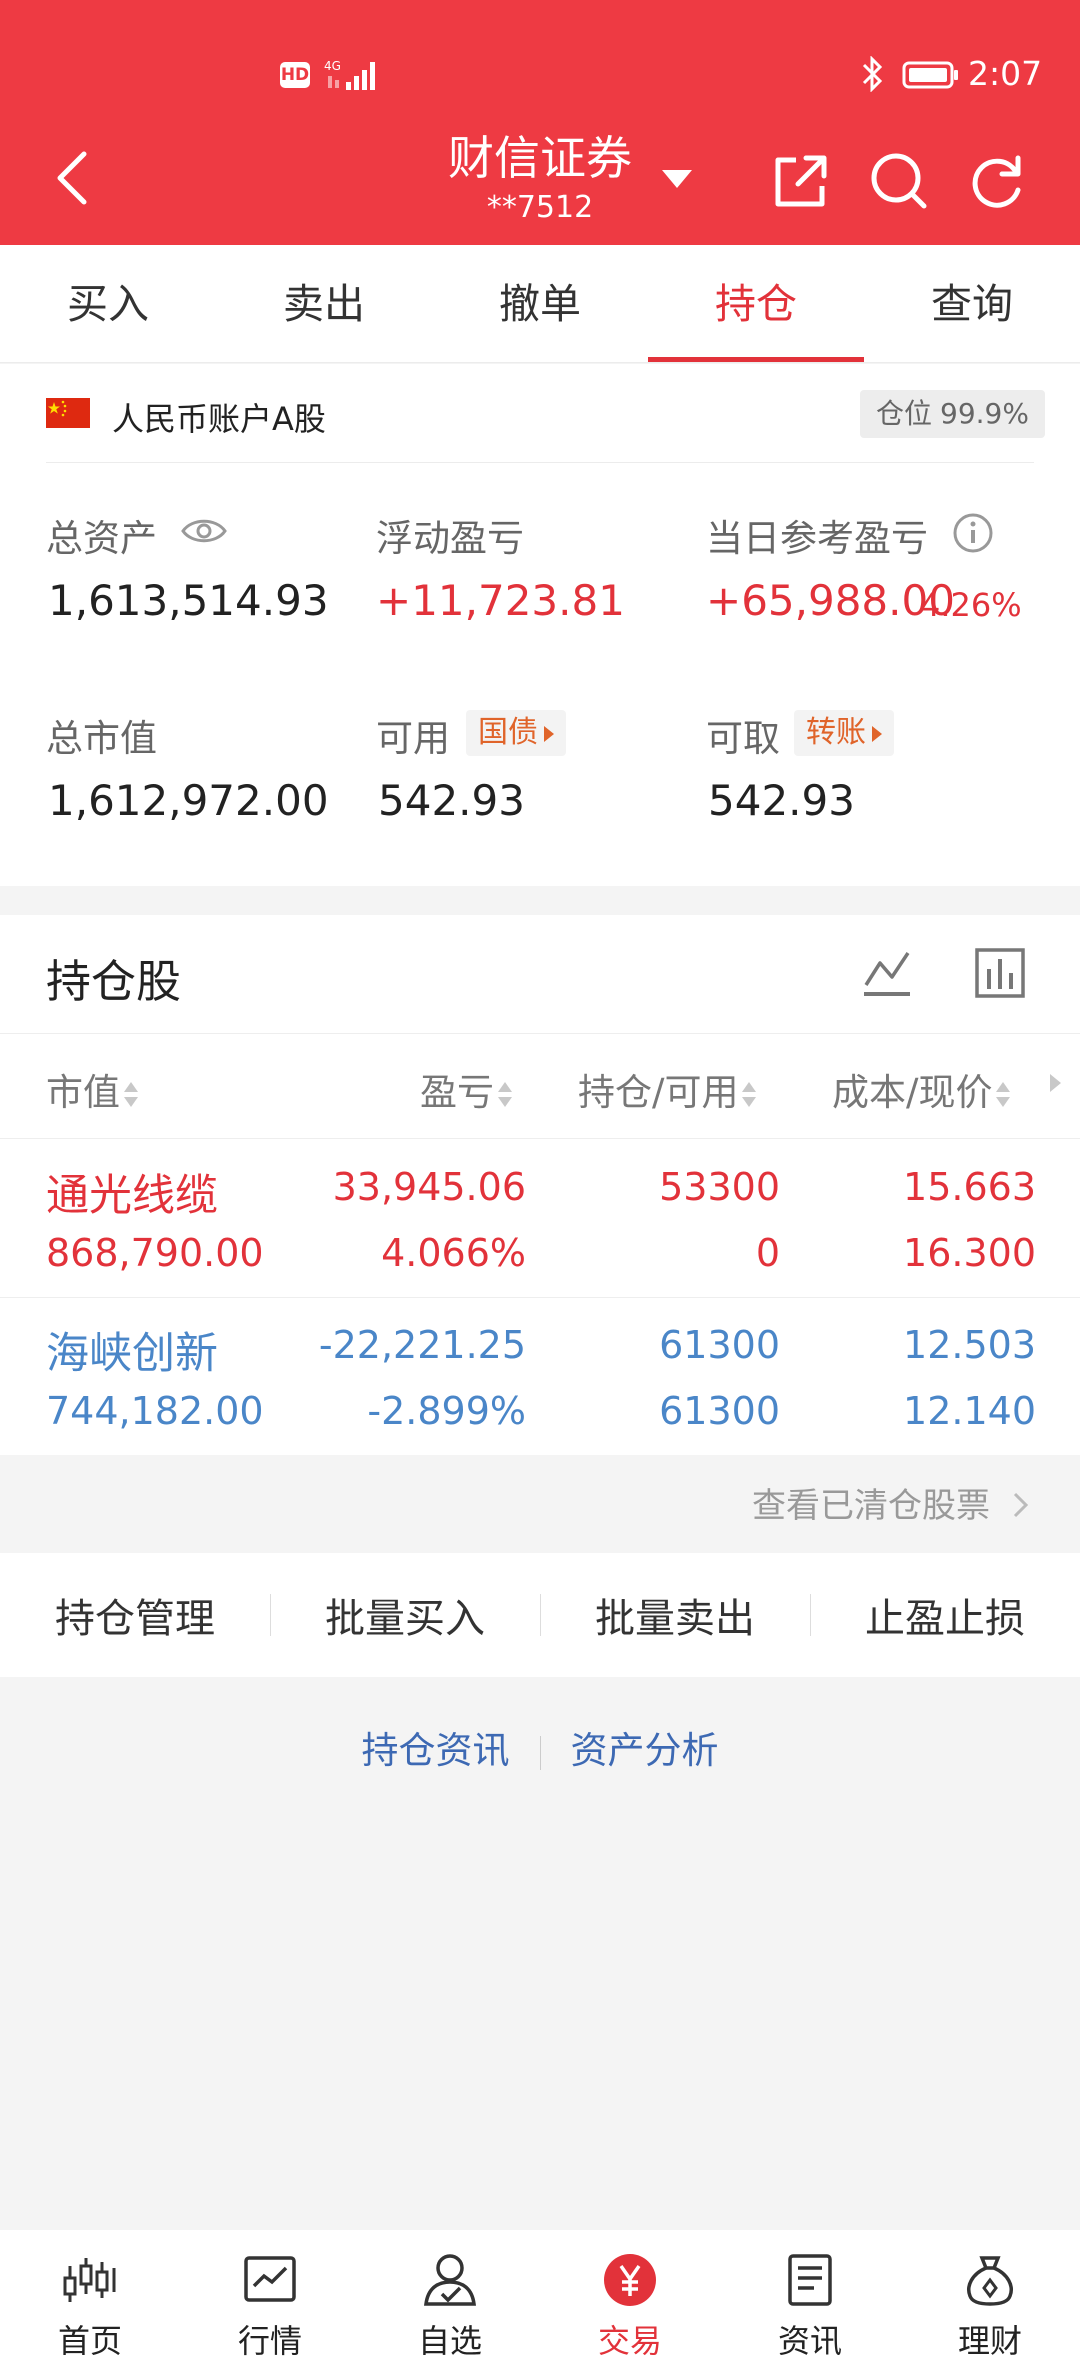 The width and height of the screenshot is (1080, 2376). Describe the element at coordinates (188, 600) in the screenshot. I see `total-assets-value: 1,613,514.93` at that location.